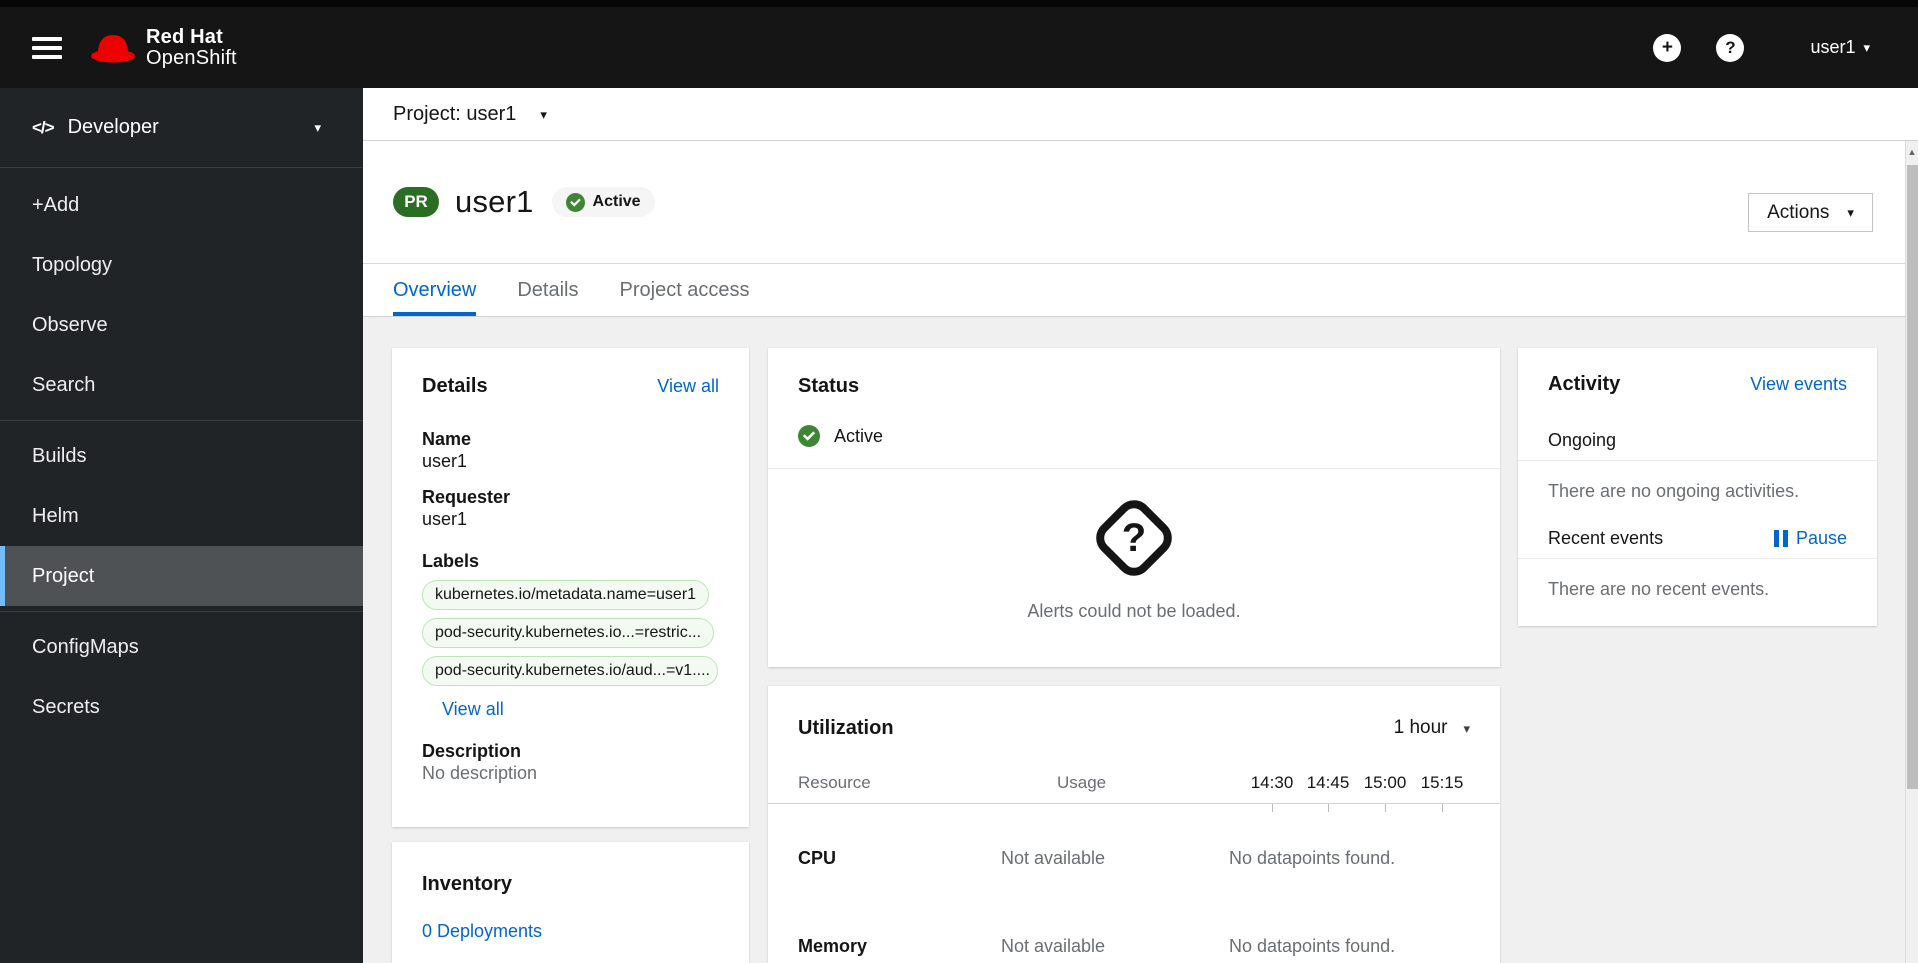 The width and height of the screenshot is (1918, 963). What do you see at coordinates (1385, 782) in the screenshot?
I see `time-tick: 15:00` at bounding box center [1385, 782].